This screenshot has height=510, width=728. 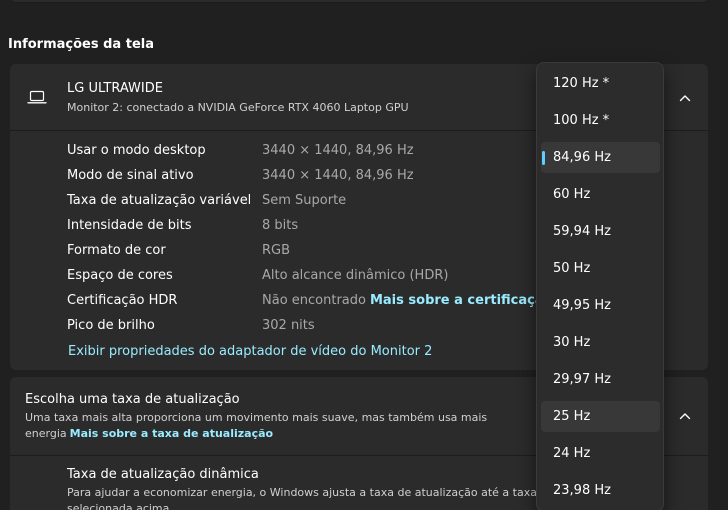 I want to click on property-value: Alto alcance dinâmico (HDR), so click(x=355, y=275).